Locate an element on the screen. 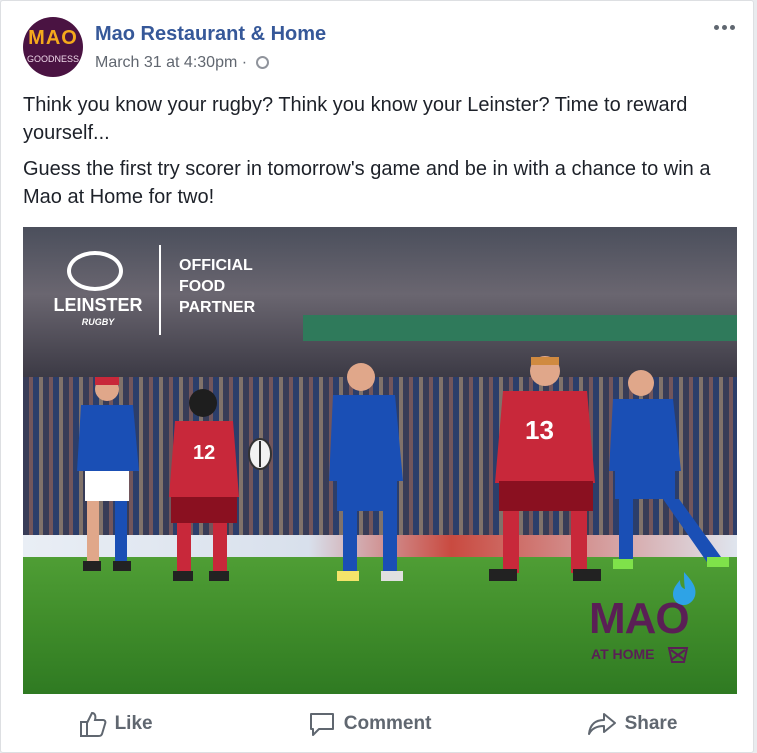  leinster-harp-icon is located at coordinates (95, 271).